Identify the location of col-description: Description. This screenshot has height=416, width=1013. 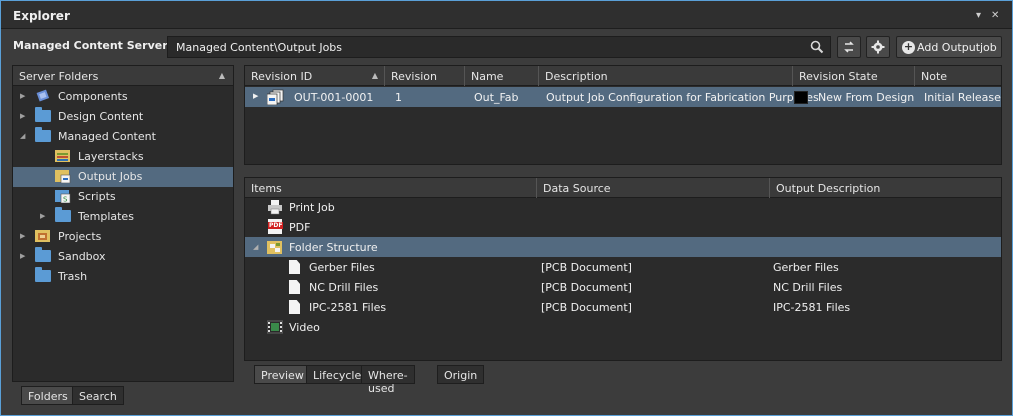
(666, 76).